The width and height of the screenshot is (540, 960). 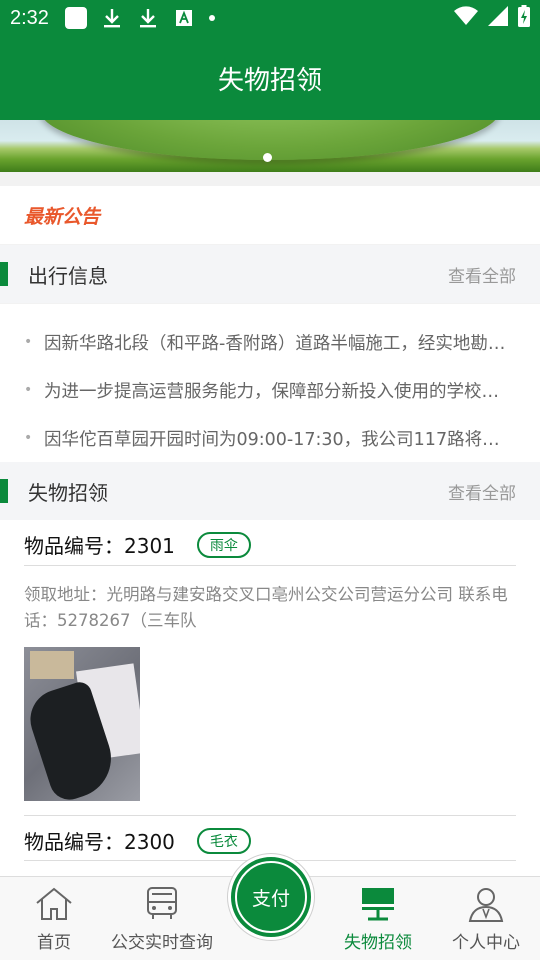 I want to click on banner-carousel, so click(x=270, y=146).